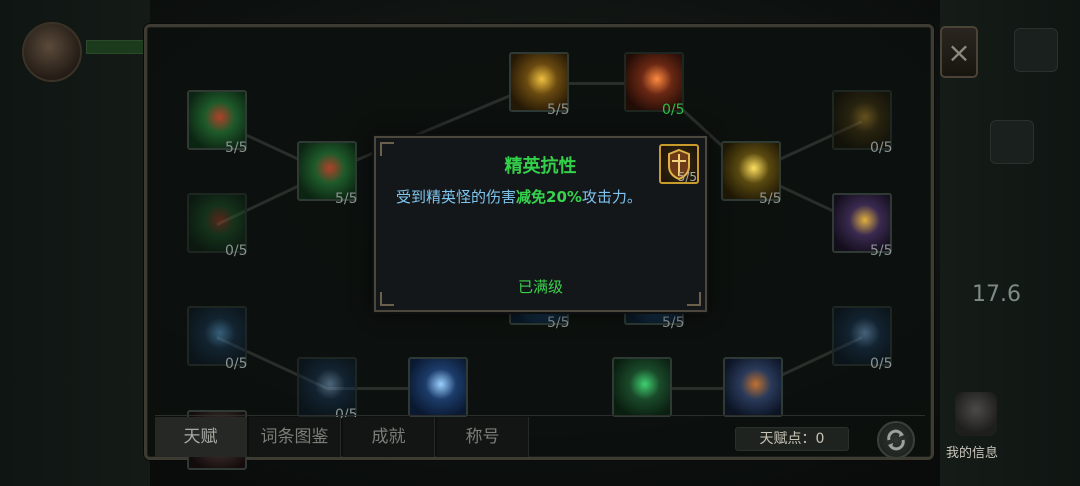 This screenshot has width=1080, height=486. Describe the element at coordinates (540, 287) in the screenshot. I see `tooltip-status: 已满级` at that location.